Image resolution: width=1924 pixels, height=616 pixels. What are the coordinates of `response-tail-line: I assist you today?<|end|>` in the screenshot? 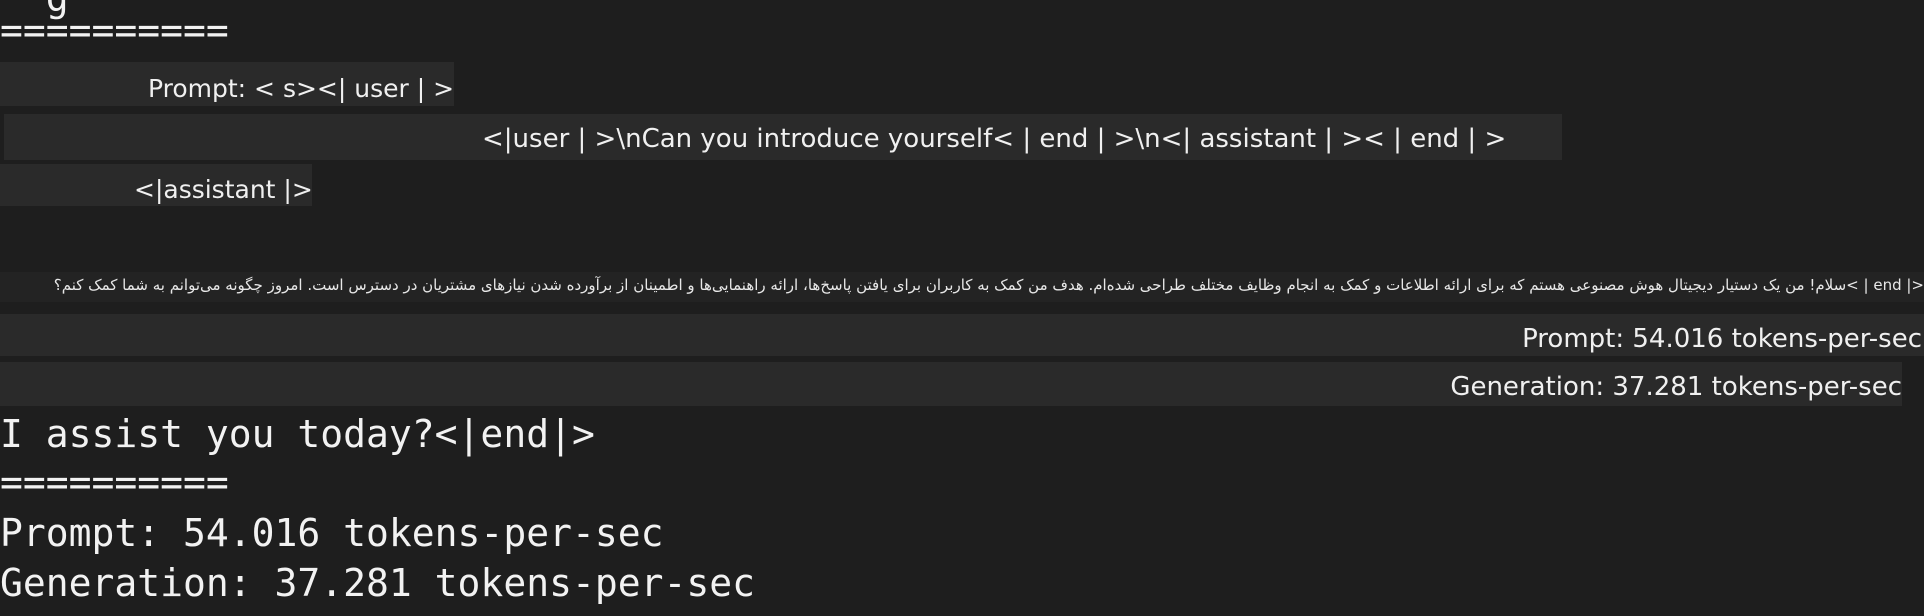 It's located at (297, 434).